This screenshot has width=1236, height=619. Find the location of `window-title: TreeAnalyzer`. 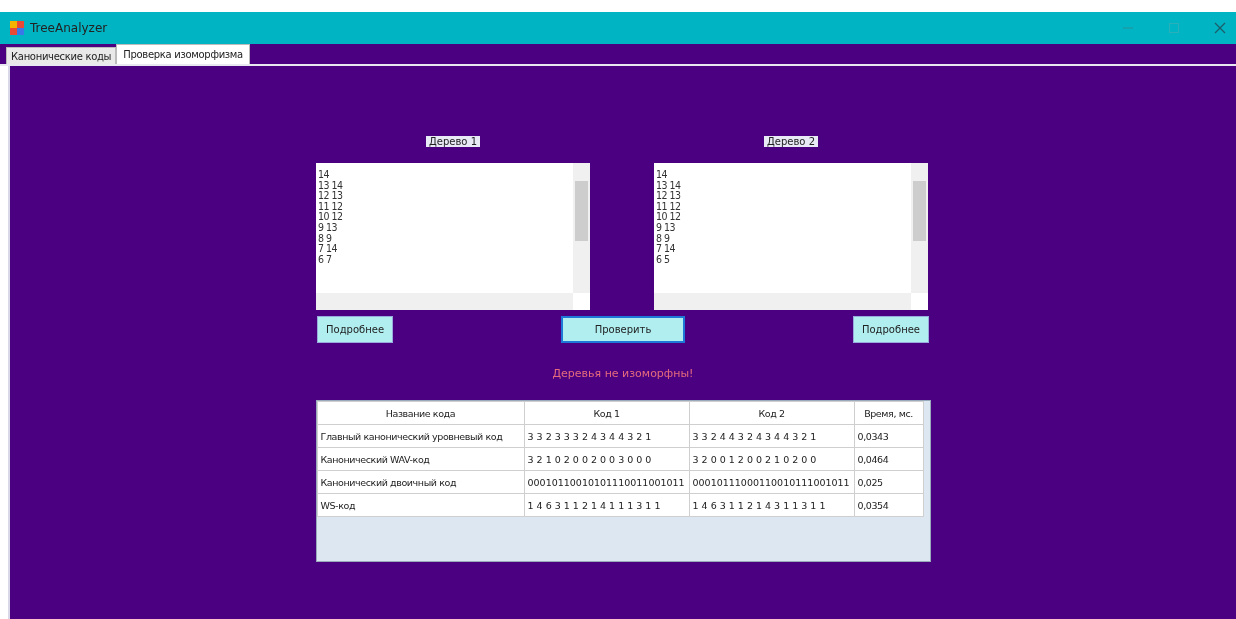

window-title: TreeAnalyzer is located at coordinates (69, 28).